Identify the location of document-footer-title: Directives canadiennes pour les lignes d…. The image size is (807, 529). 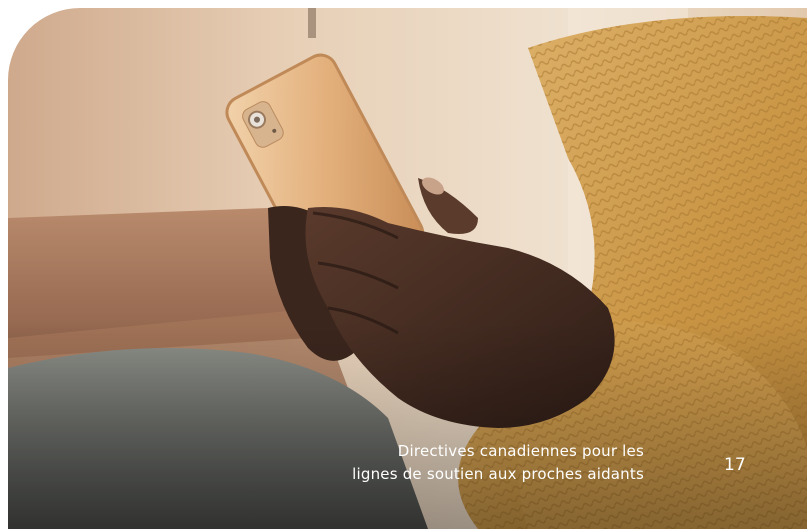
(434, 463).